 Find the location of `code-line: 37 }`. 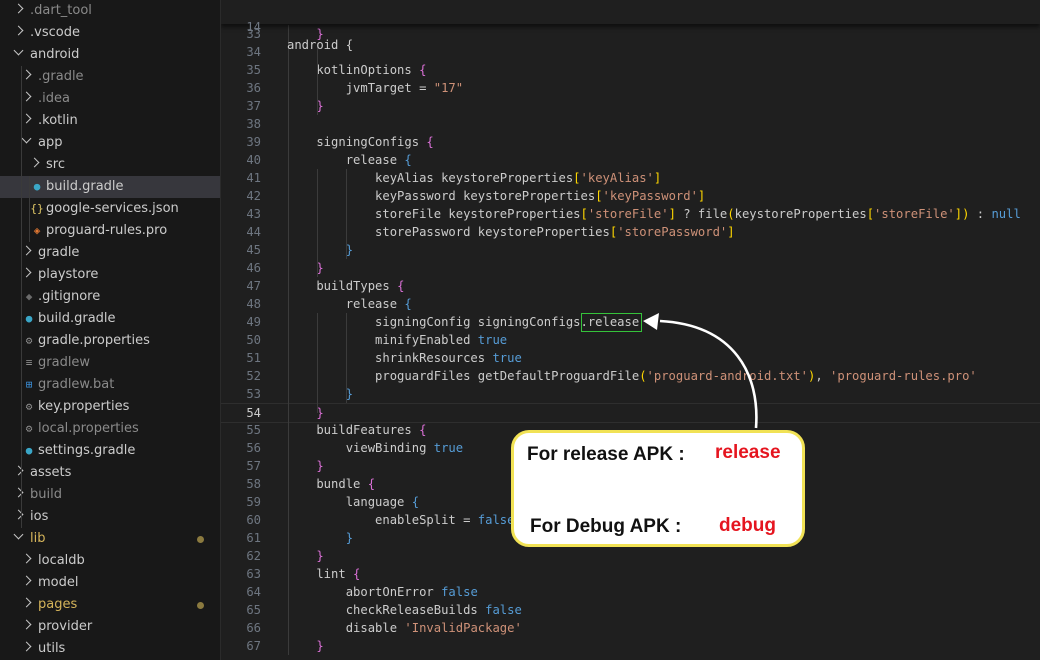

code-line: 37 } is located at coordinates (630, 106).